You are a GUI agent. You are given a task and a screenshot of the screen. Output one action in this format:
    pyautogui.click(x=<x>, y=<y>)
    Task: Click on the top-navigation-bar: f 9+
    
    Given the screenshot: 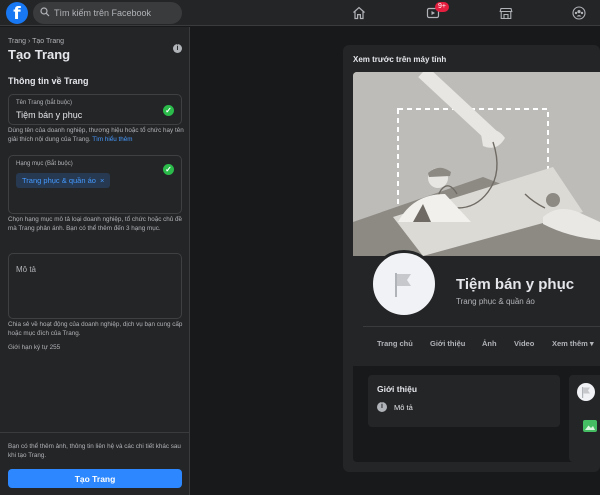 What is the action you would take?
    pyautogui.click(x=300, y=13)
    